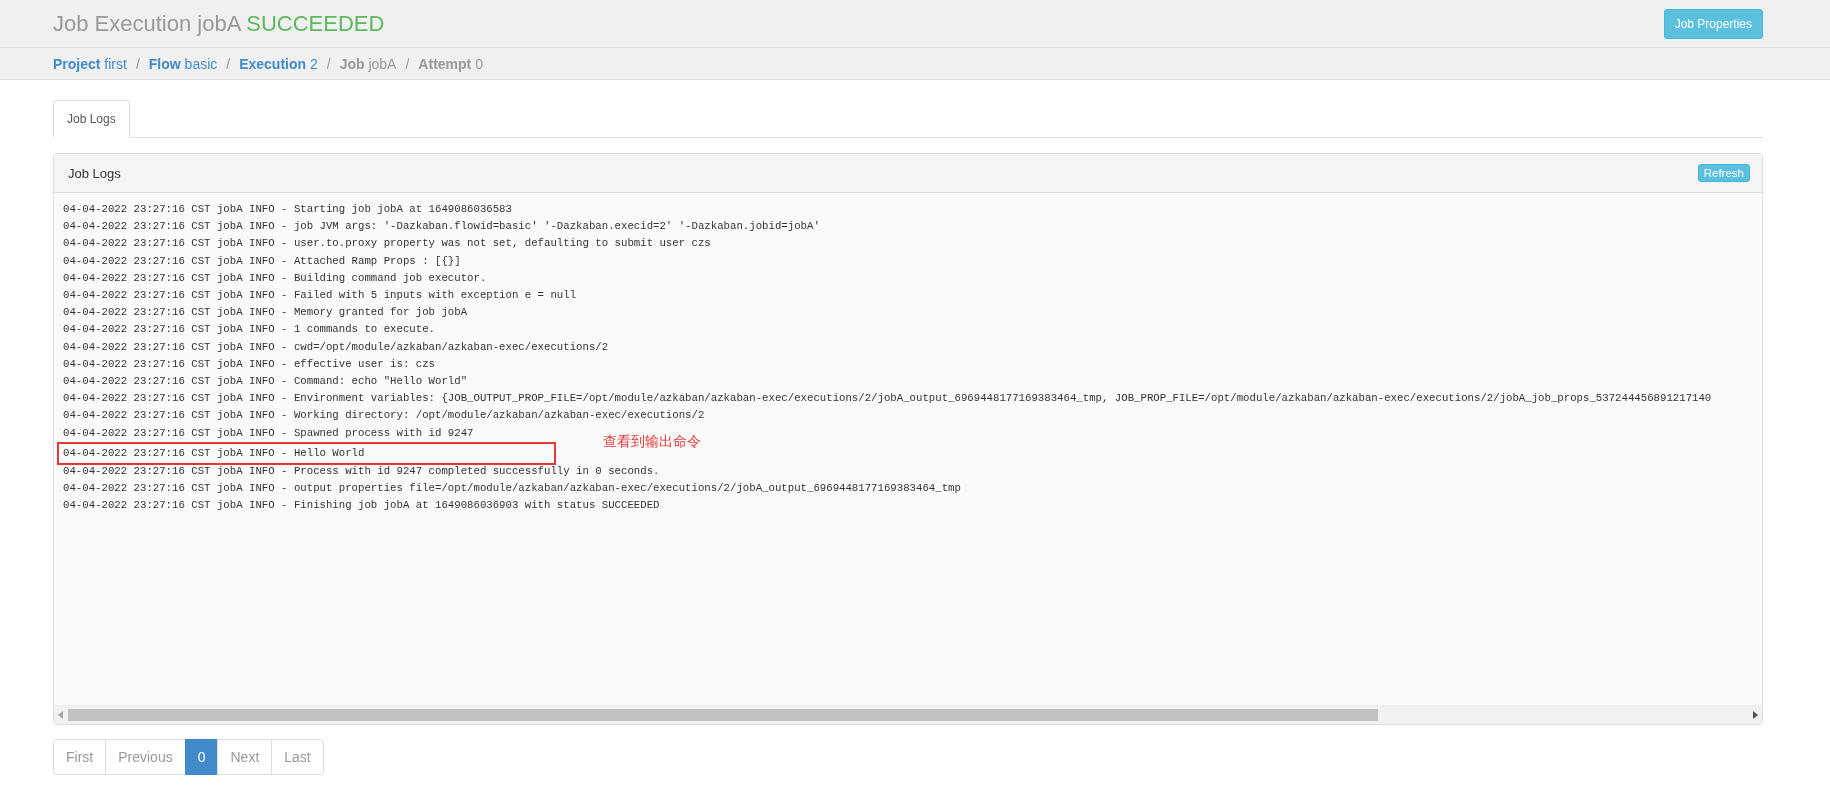 Image resolution: width=1830 pixels, height=788 pixels. What do you see at coordinates (336, 347) in the screenshot?
I see `log-line: 04-04-2022 23:27:16 CST jobA INFO - cwd=/opt/module/azkaban/azkaban-exec/executions/2` at bounding box center [336, 347].